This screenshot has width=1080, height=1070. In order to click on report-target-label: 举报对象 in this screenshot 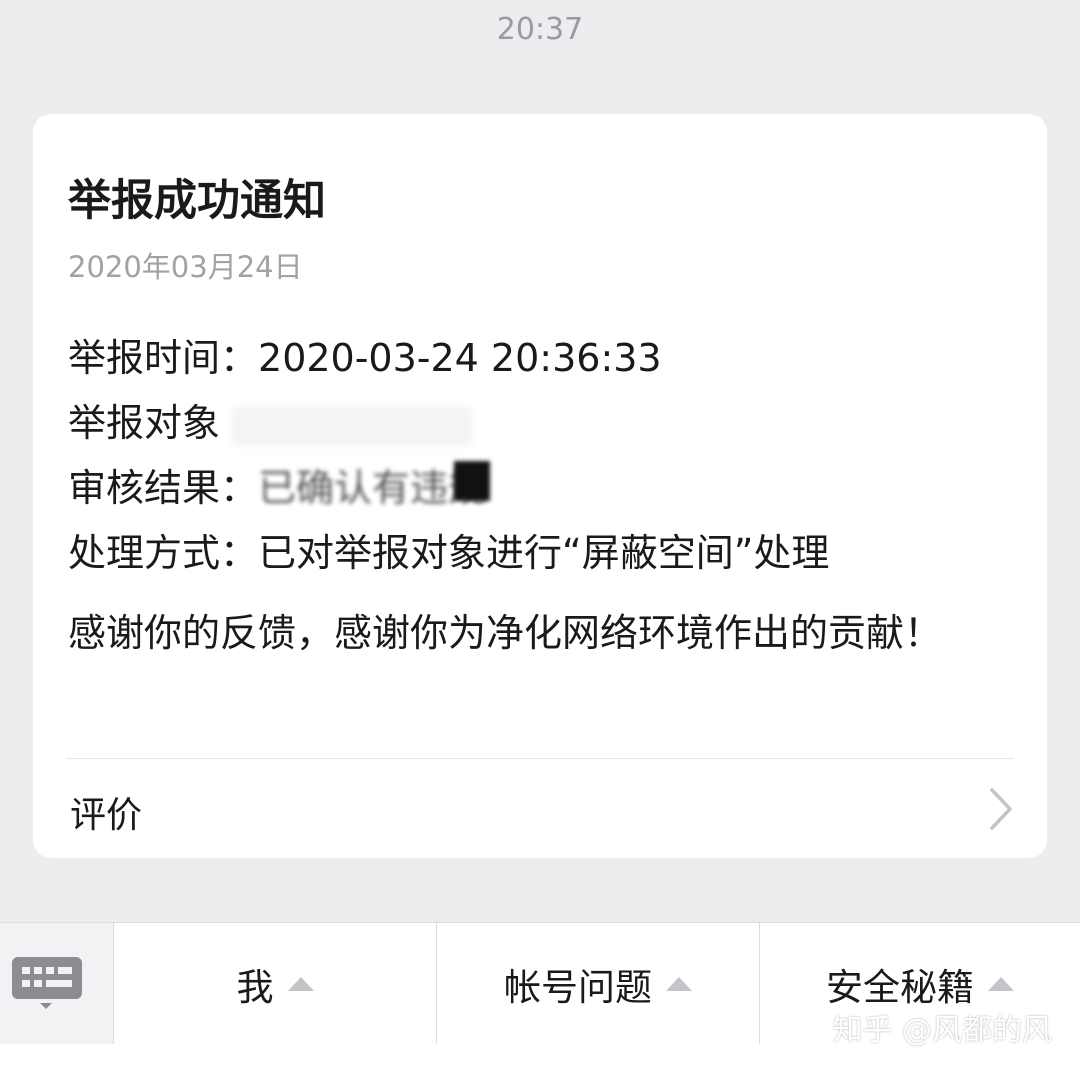, I will do `click(144, 423)`.